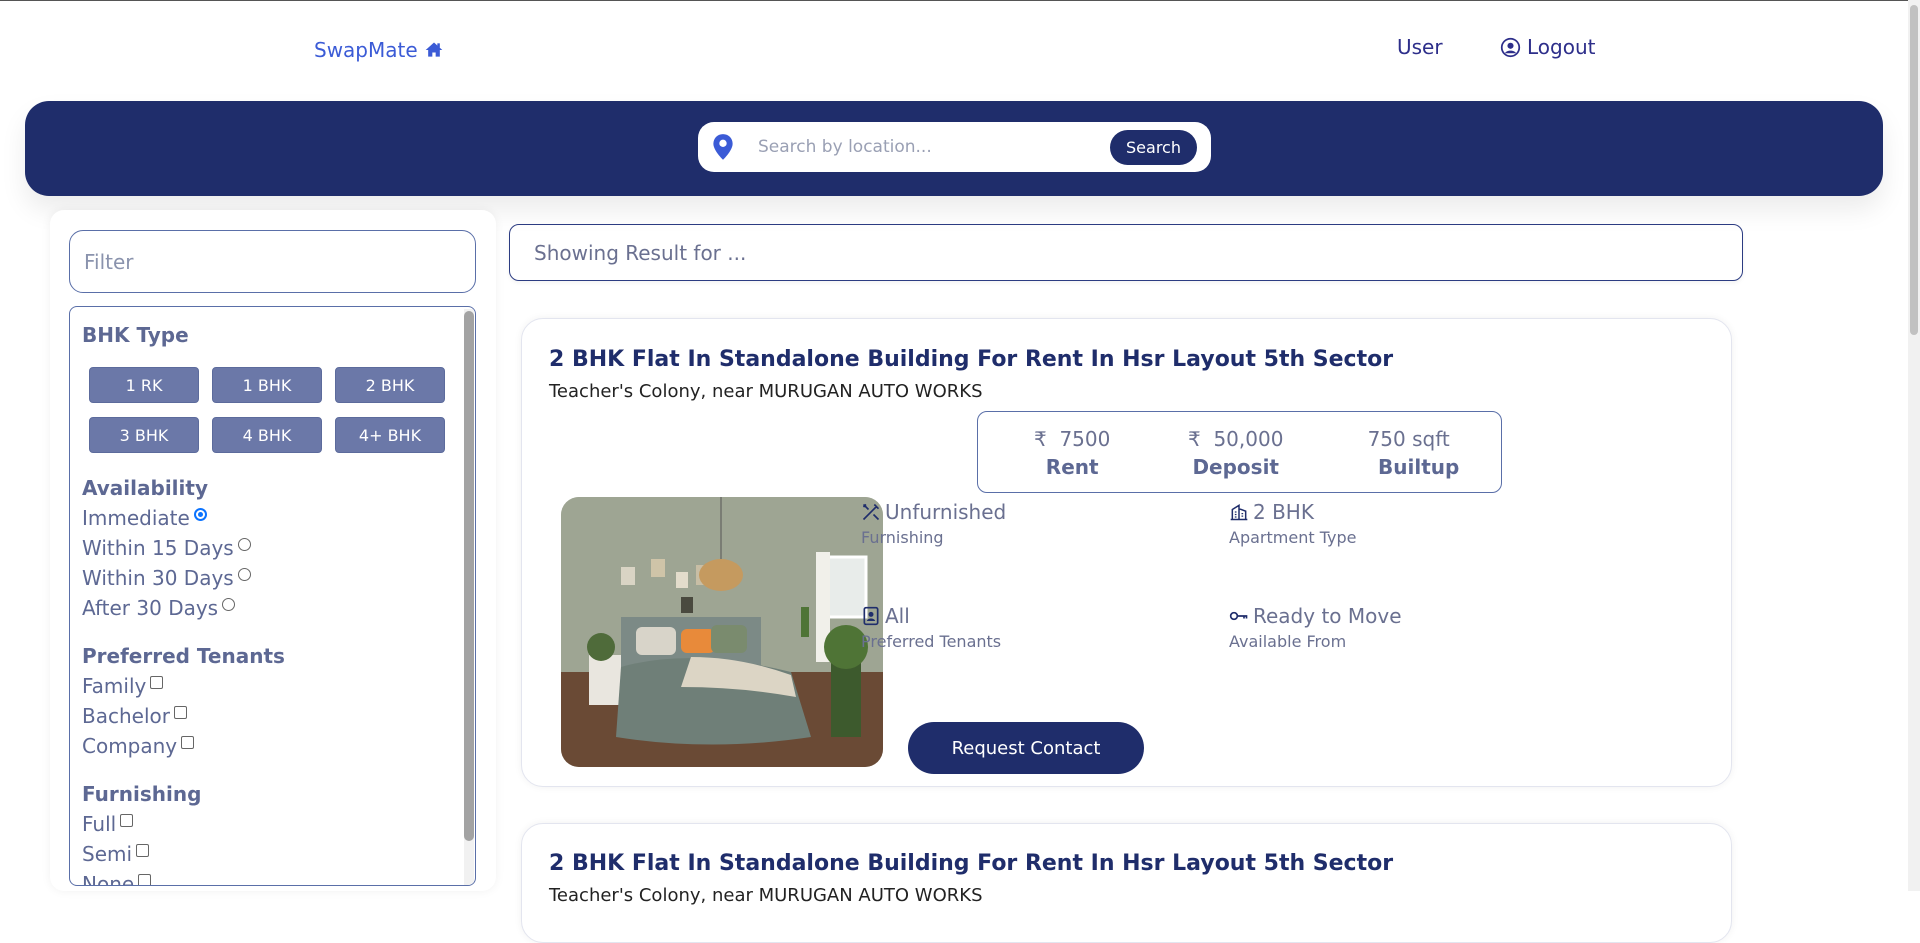 Image resolution: width=1920 pixels, height=943 pixels. What do you see at coordinates (272, 877) in the screenshot?
I see `furnishing-option-none: None` at bounding box center [272, 877].